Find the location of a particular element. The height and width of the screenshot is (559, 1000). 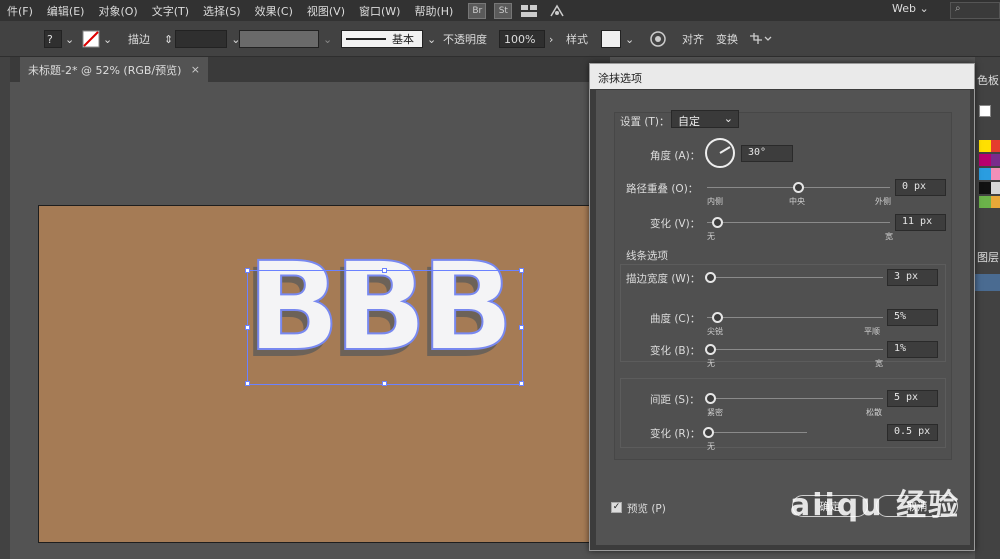

variation-r-field: 0.5 px is located at coordinates (912, 432).